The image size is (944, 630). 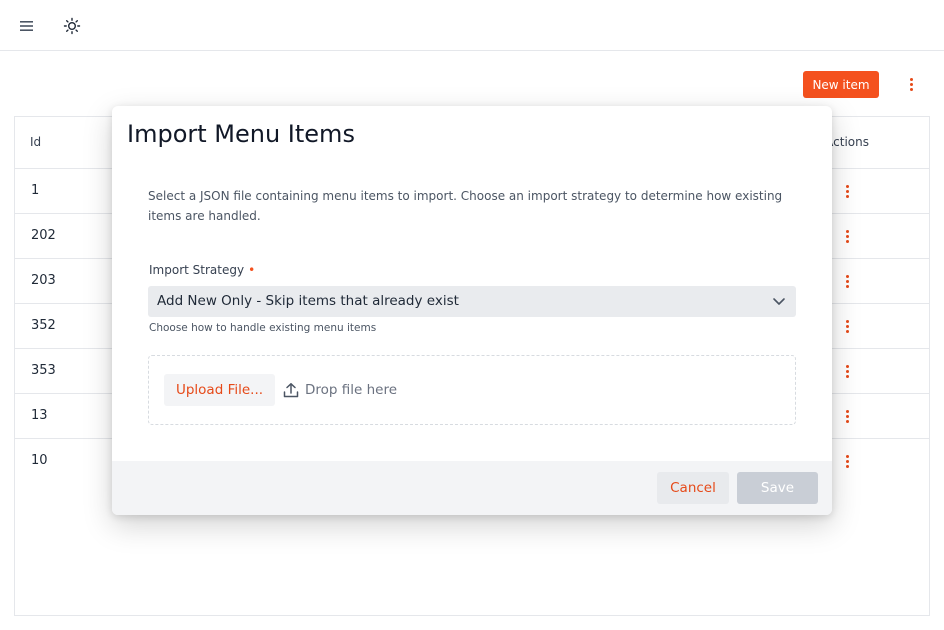 I want to click on cell-id: 1, so click(x=35, y=190).